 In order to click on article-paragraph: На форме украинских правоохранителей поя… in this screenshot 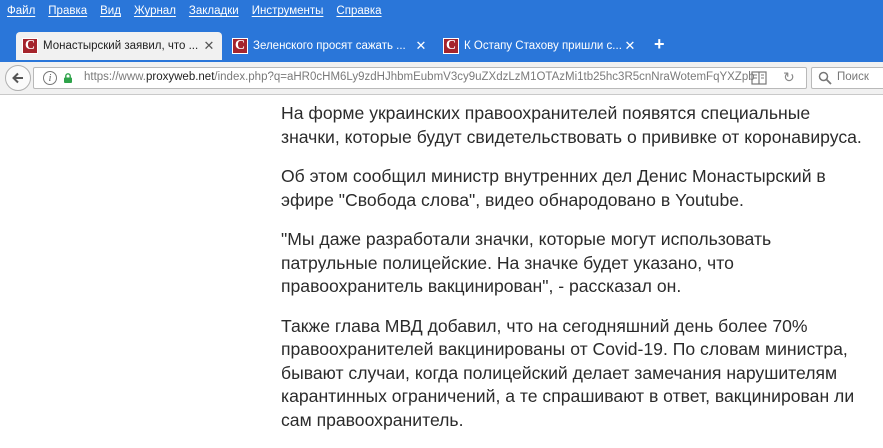, I will do `click(571, 125)`.